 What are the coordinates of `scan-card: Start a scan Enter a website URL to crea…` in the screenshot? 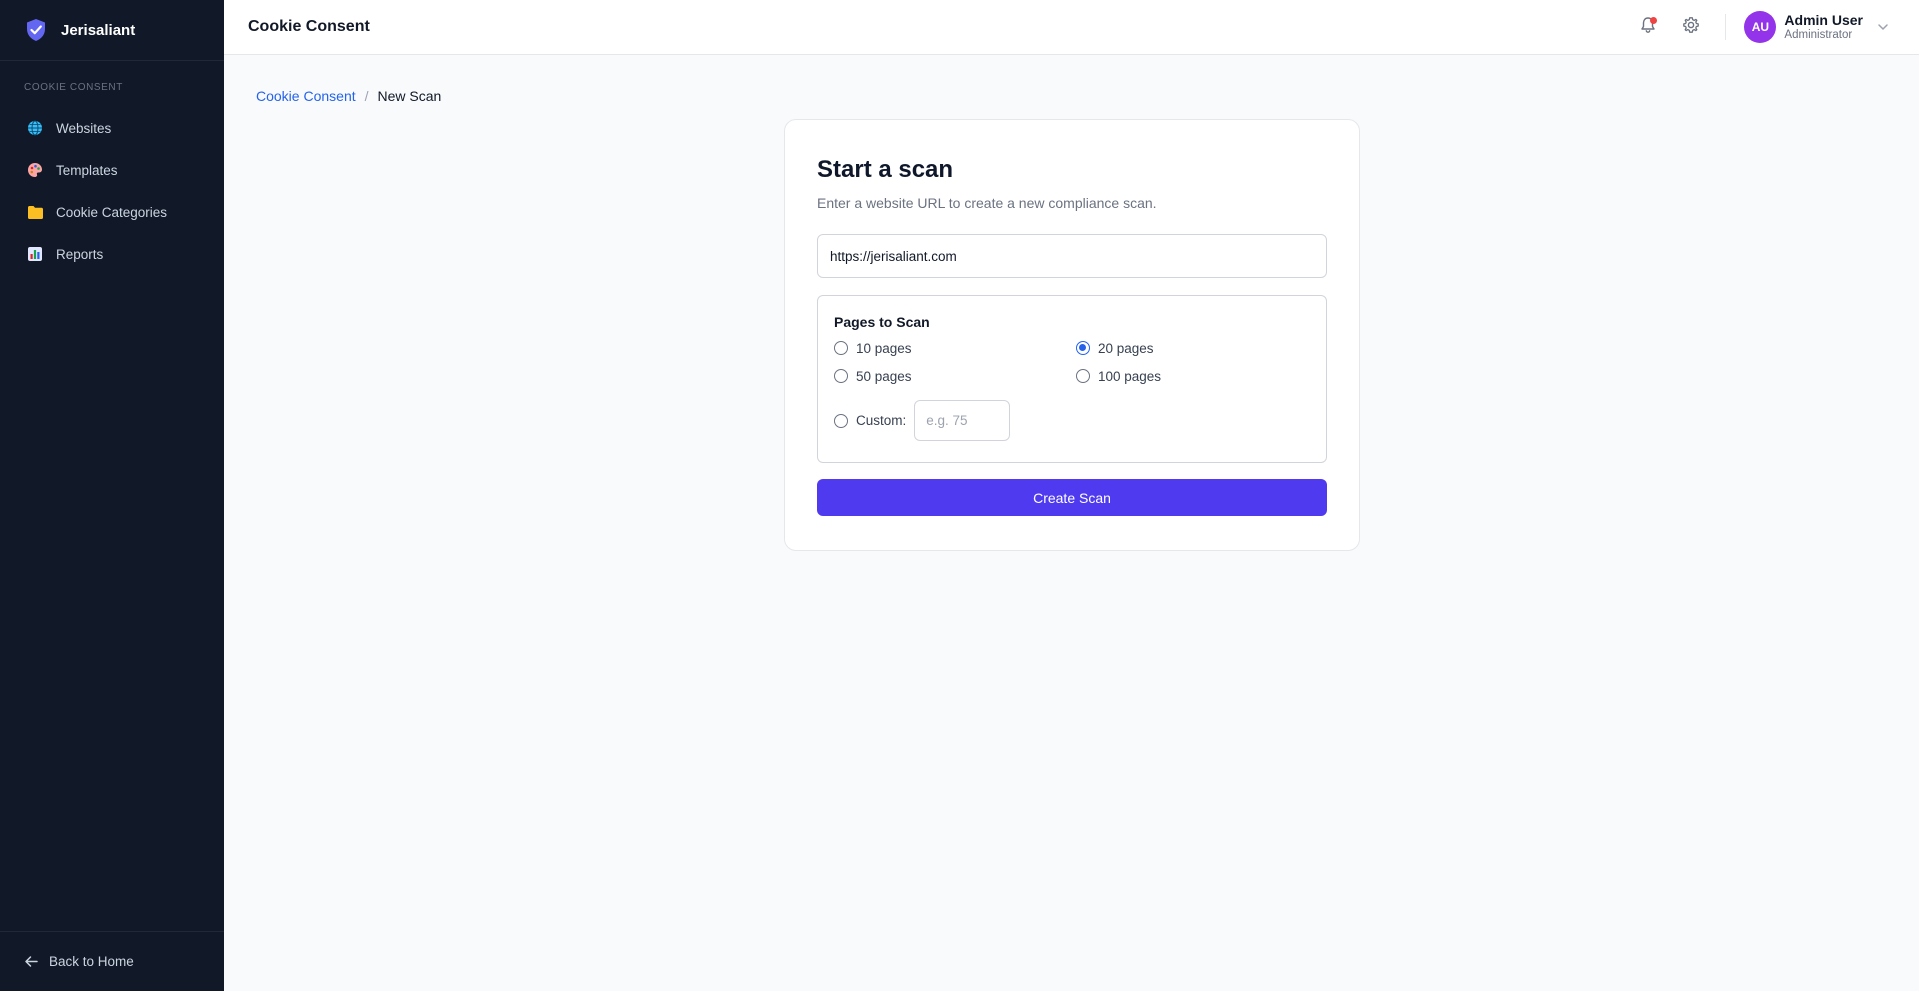 It's located at (1072, 335).